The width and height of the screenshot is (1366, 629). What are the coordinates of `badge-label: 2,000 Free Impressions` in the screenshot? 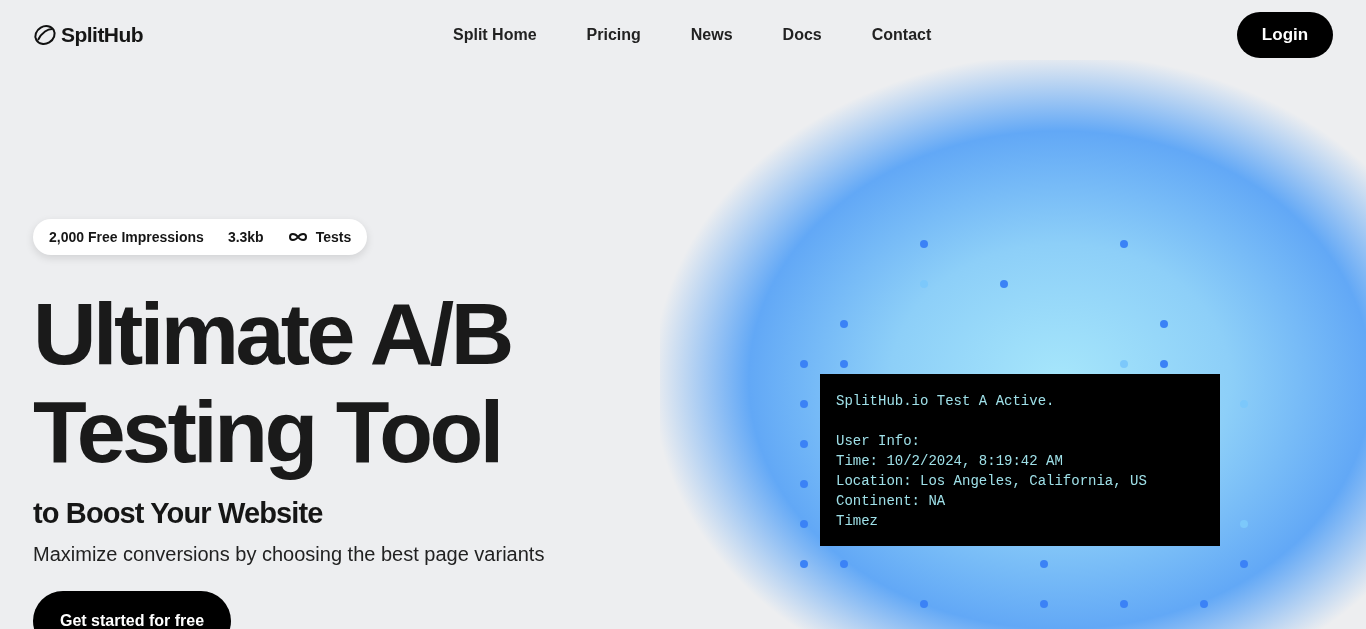 It's located at (126, 237).